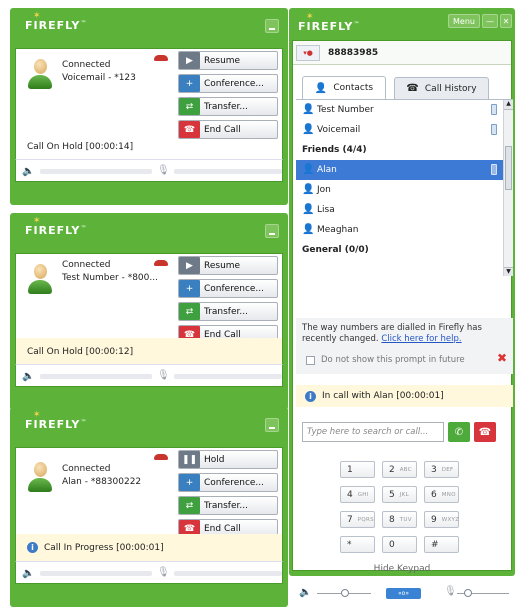  What do you see at coordinates (357, 544) in the screenshot?
I see `key-star: *` at bounding box center [357, 544].